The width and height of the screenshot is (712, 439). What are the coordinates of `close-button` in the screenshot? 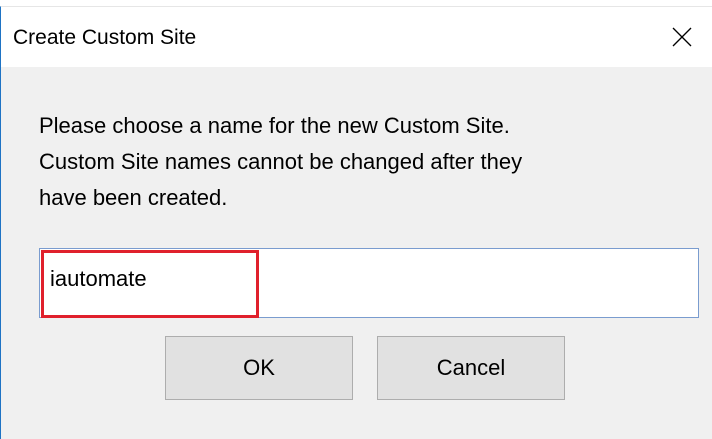 It's located at (682, 37).